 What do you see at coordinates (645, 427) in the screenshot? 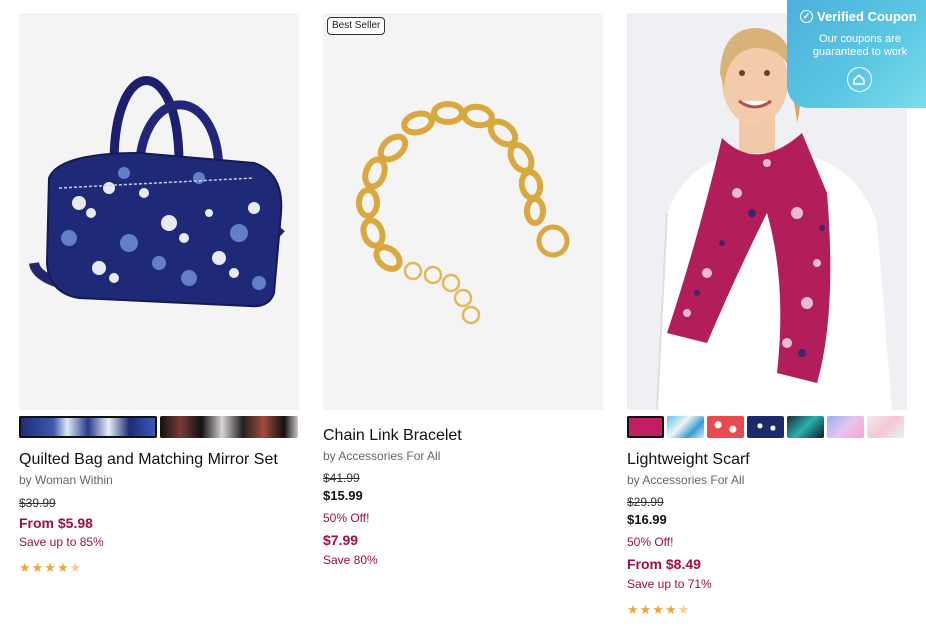
I see `swatch-magenta-floral` at bounding box center [645, 427].